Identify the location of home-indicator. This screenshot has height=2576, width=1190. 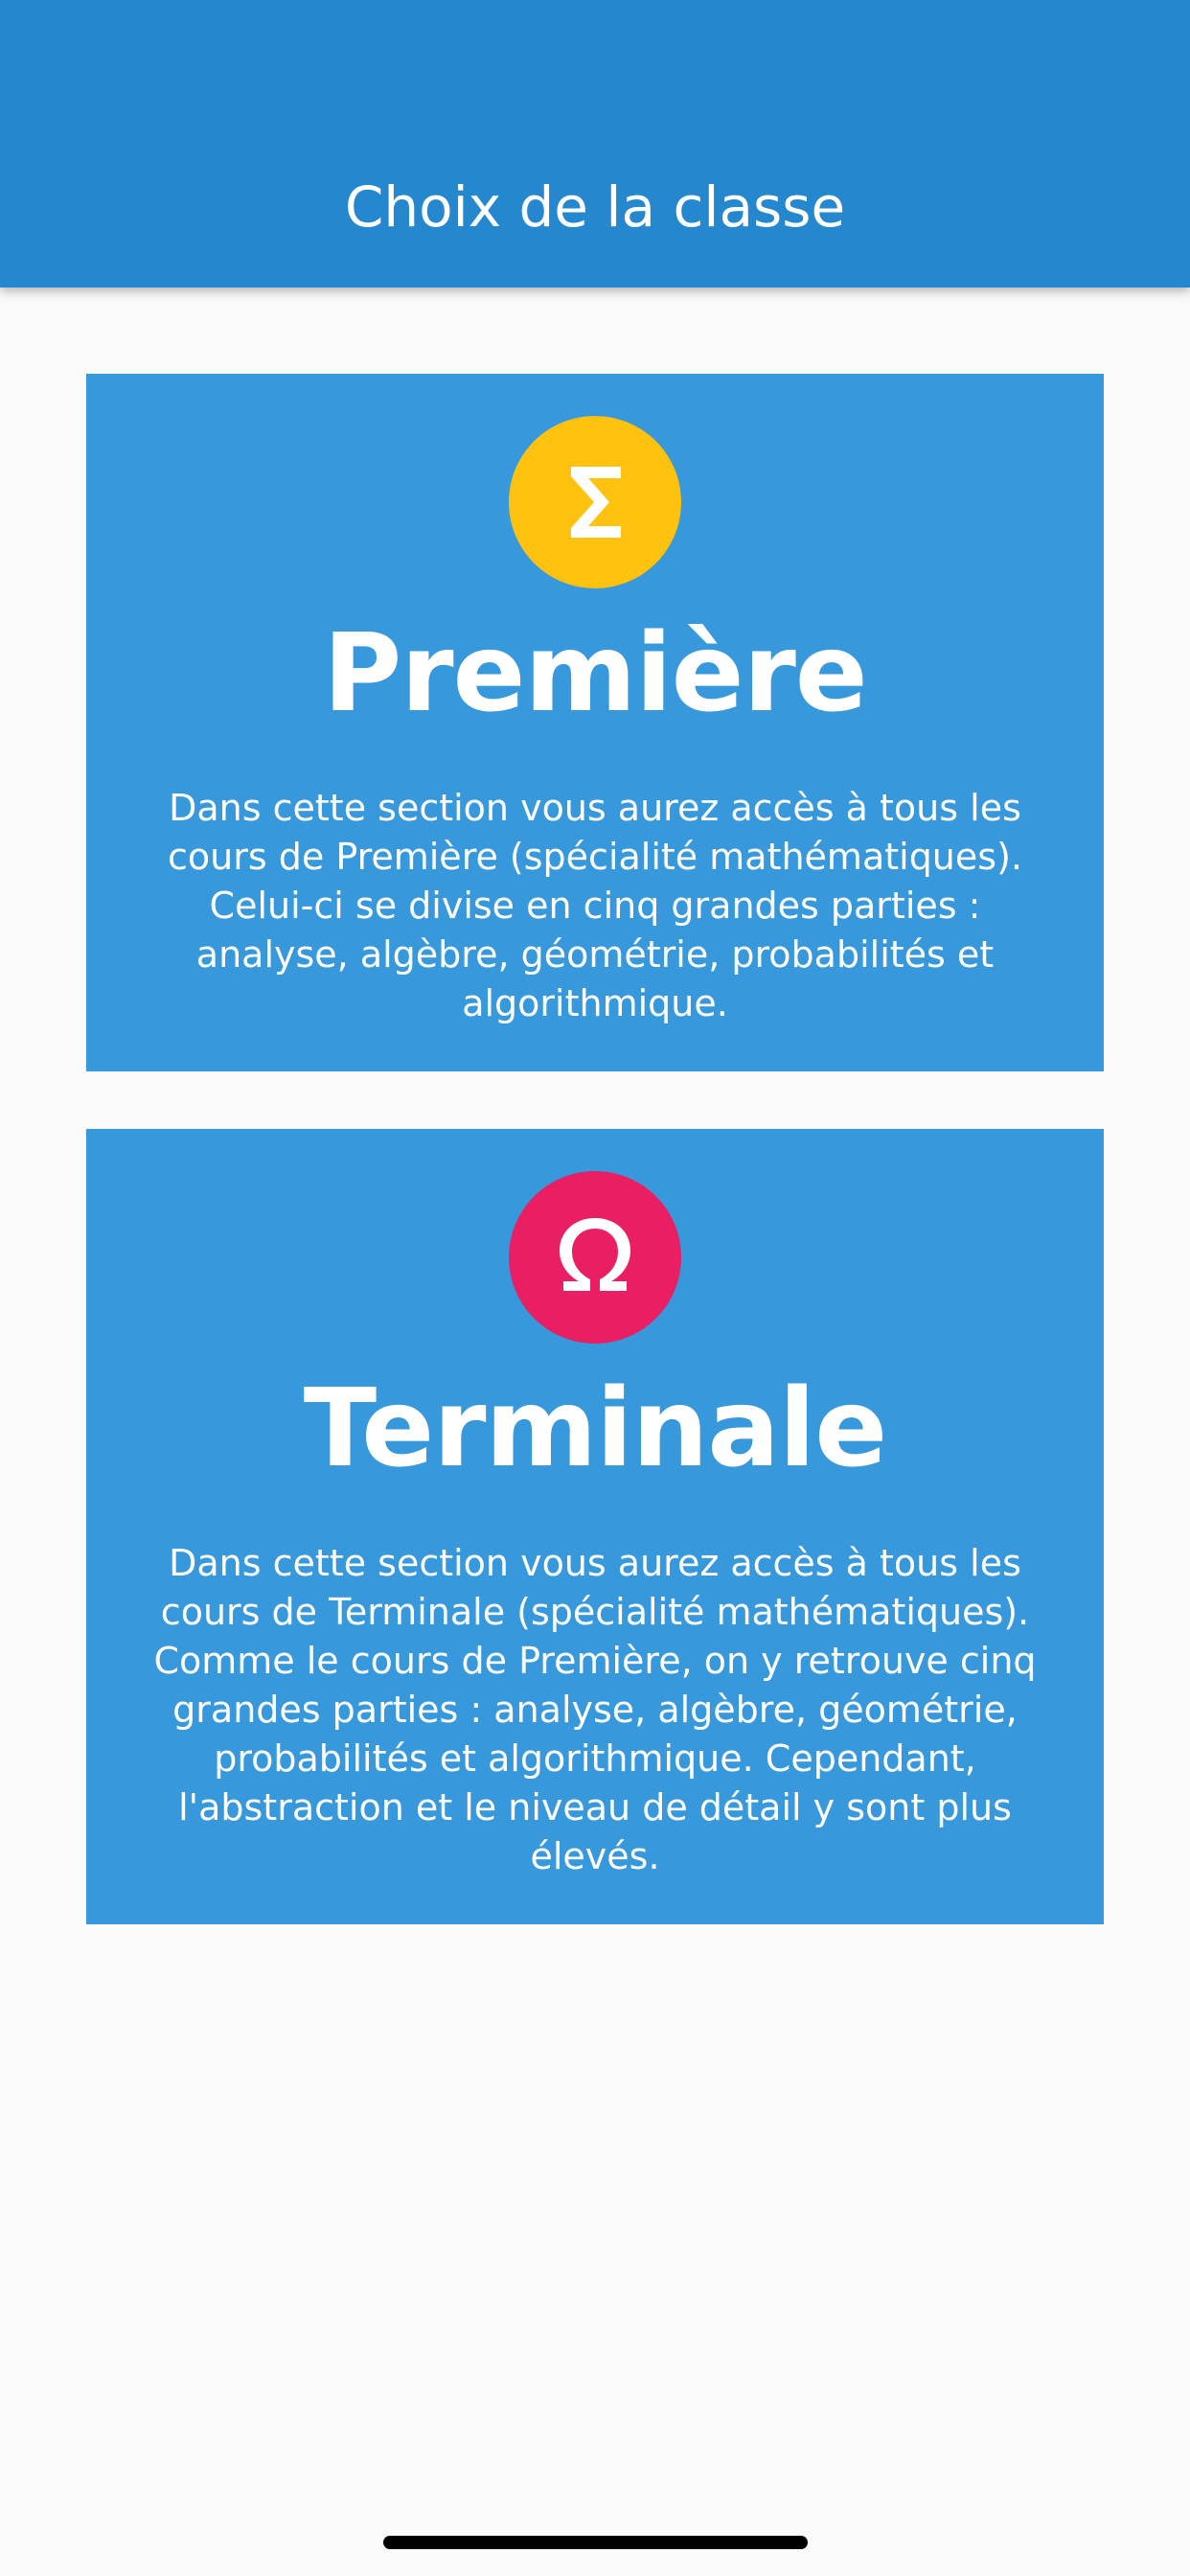
(595, 2542).